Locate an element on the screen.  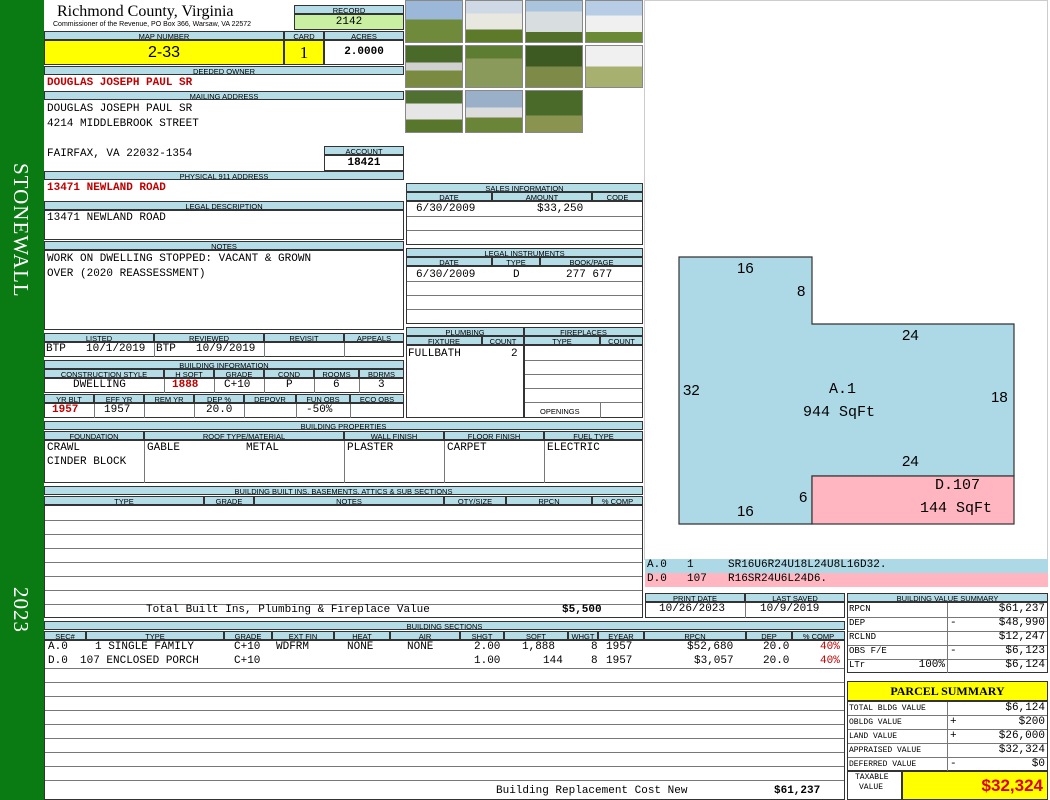
tbv-value: $6,124 is located at coordinates (1025, 708).